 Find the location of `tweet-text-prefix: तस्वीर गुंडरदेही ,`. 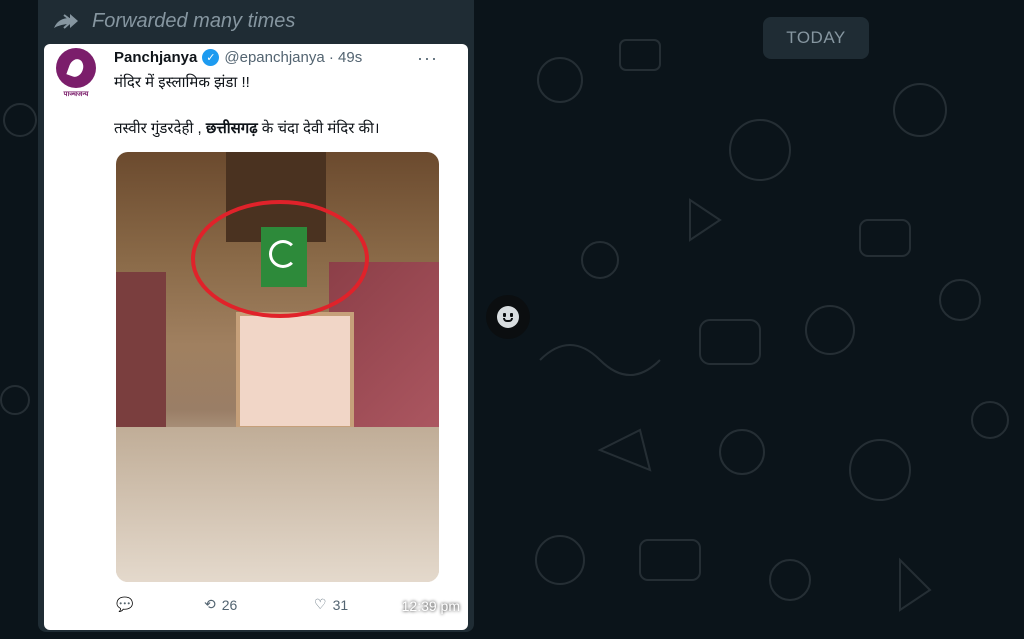

tweet-text-prefix: तस्वीर गुंडरदेही , is located at coordinates (160, 128).